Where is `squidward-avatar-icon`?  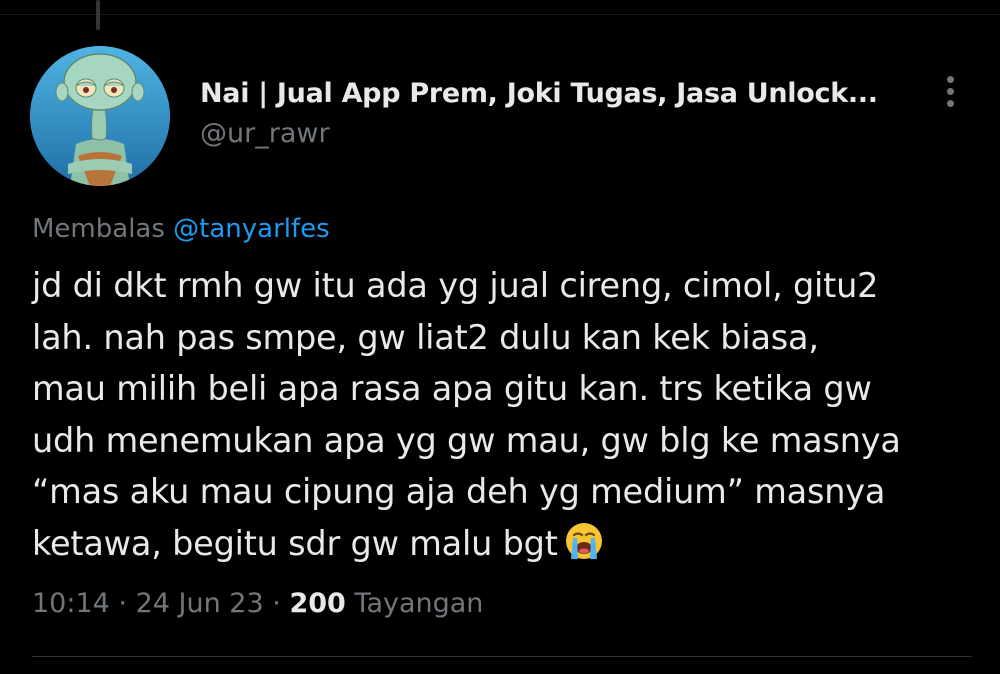
squidward-avatar-icon is located at coordinates (100, 116).